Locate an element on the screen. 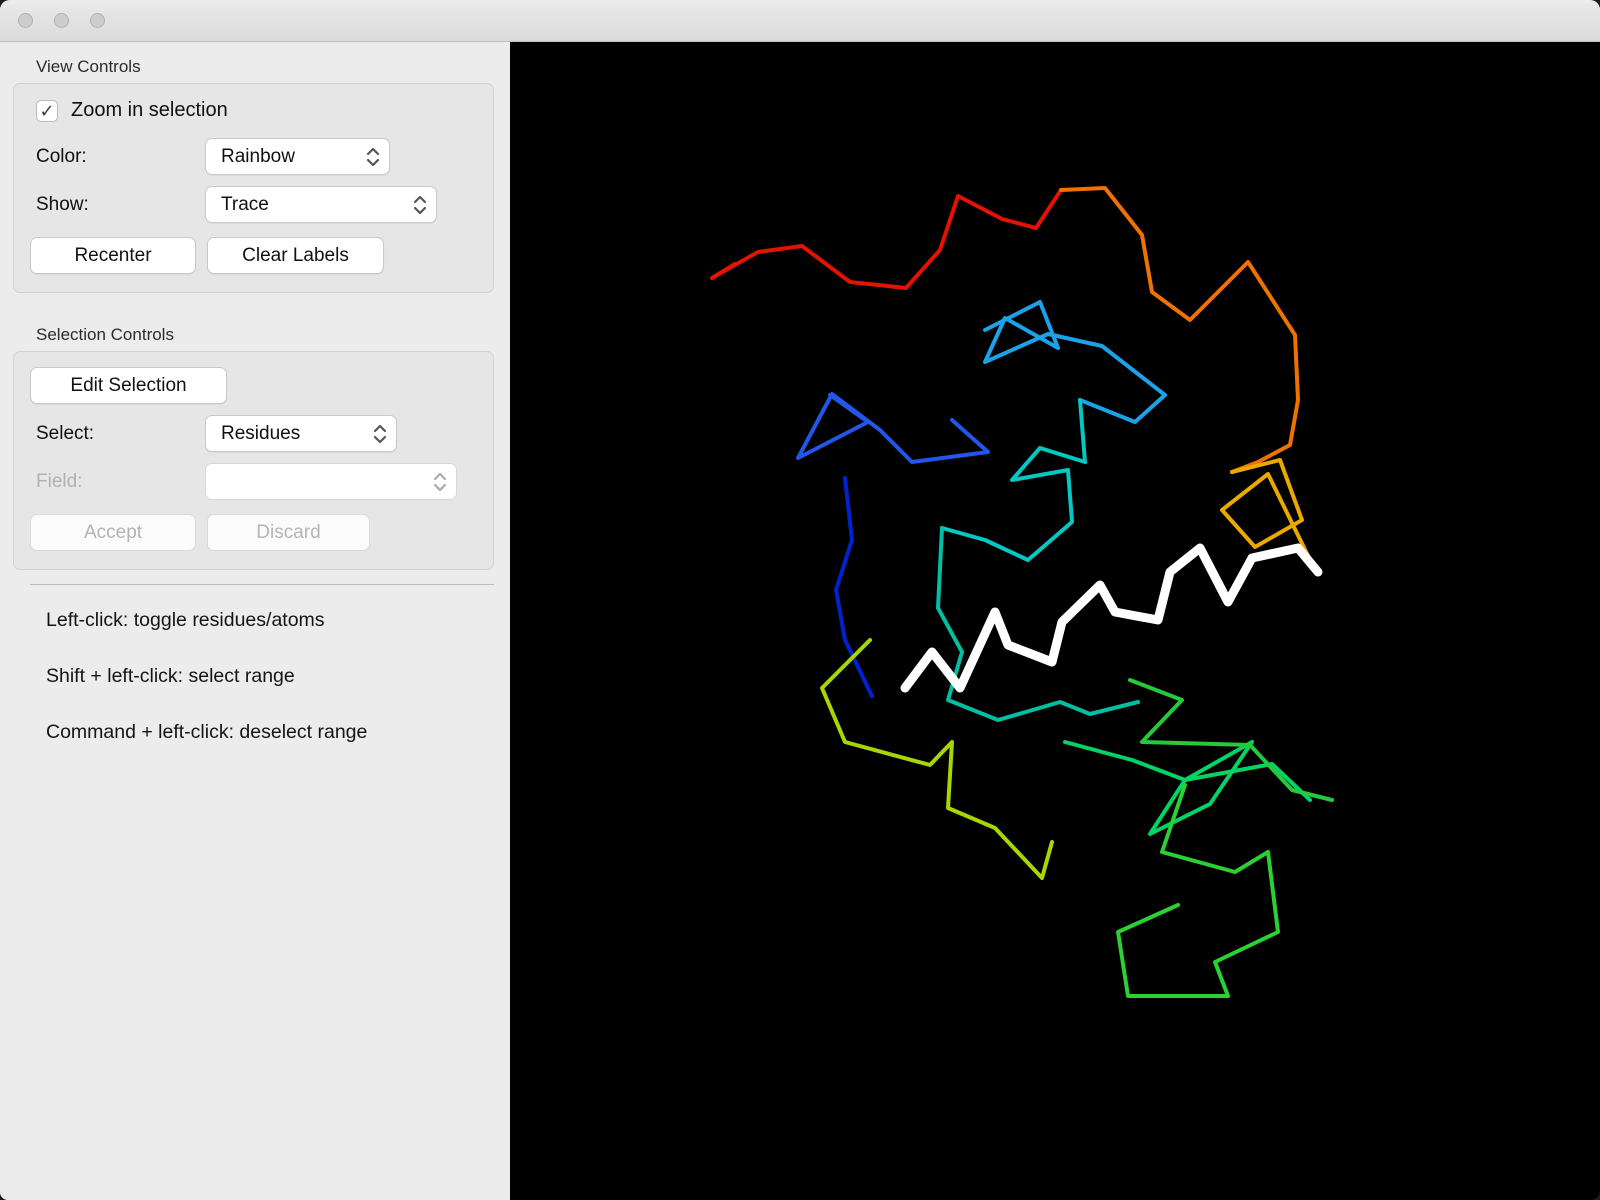  trace-segment-green-upper is located at coordinates (1231, 740).